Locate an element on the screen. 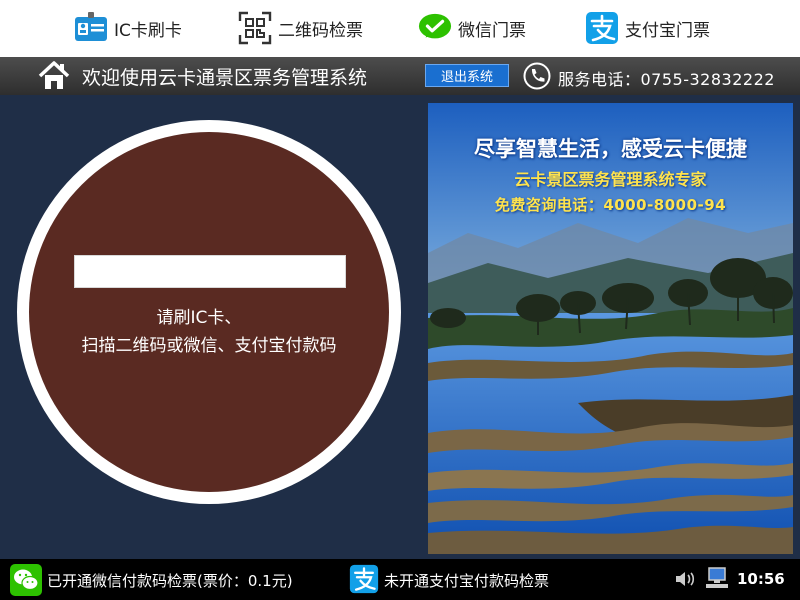 This screenshot has height=600, width=800. home-icon is located at coordinates (54, 76).